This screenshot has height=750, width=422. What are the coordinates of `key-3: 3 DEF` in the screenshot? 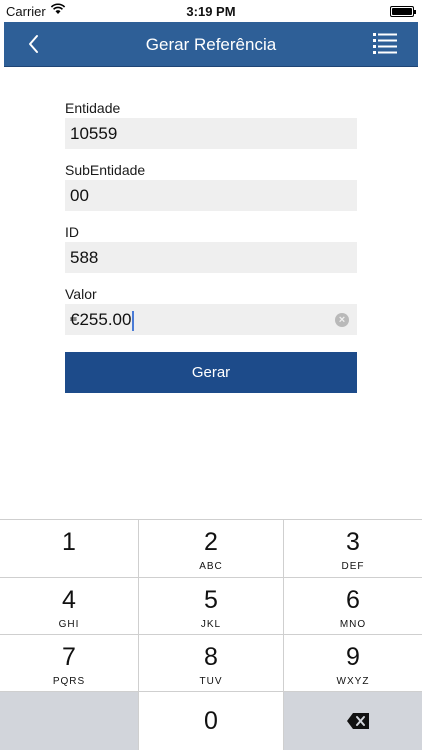 It's located at (353, 549).